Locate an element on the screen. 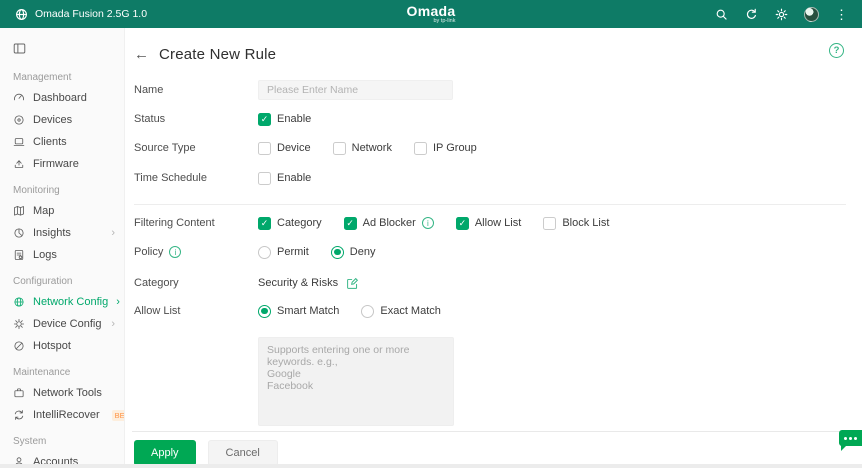 This screenshot has width=862, height=468. cancel-button: Cancel is located at coordinates (242, 453).